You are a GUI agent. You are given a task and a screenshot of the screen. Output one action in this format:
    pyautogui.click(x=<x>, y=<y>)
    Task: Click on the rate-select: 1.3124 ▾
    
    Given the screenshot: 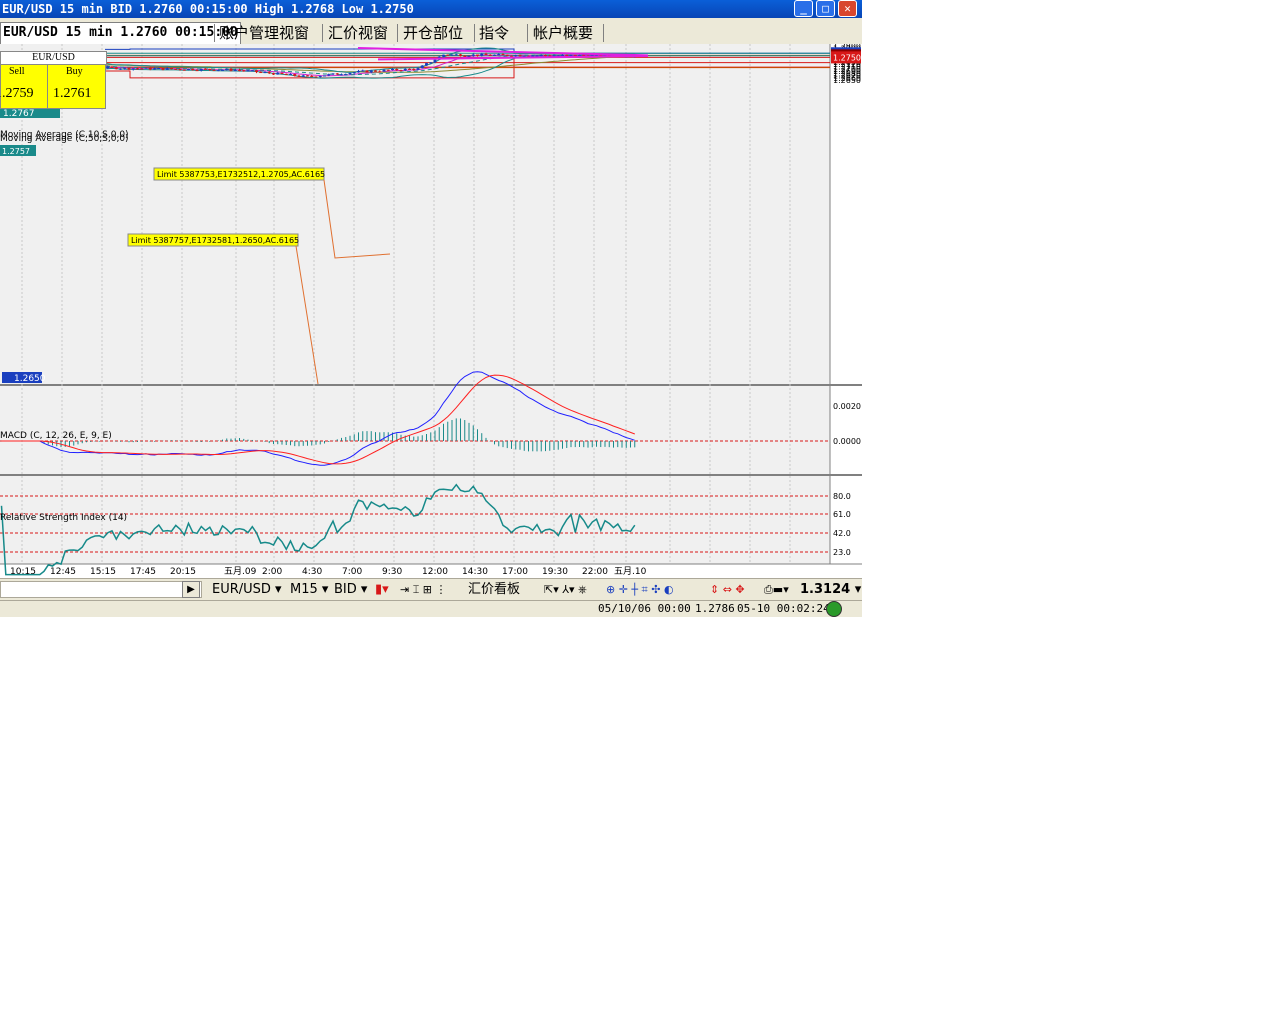 What is the action you would take?
    pyautogui.click(x=830, y=590)
    